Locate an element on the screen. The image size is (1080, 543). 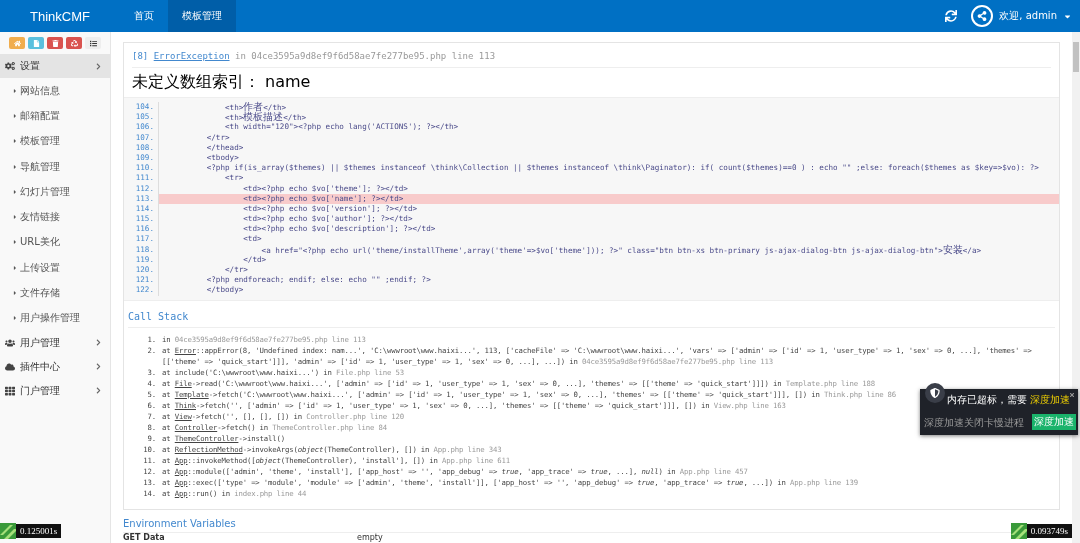
exception-link: ErrorException is located at coordinates (191, 56).